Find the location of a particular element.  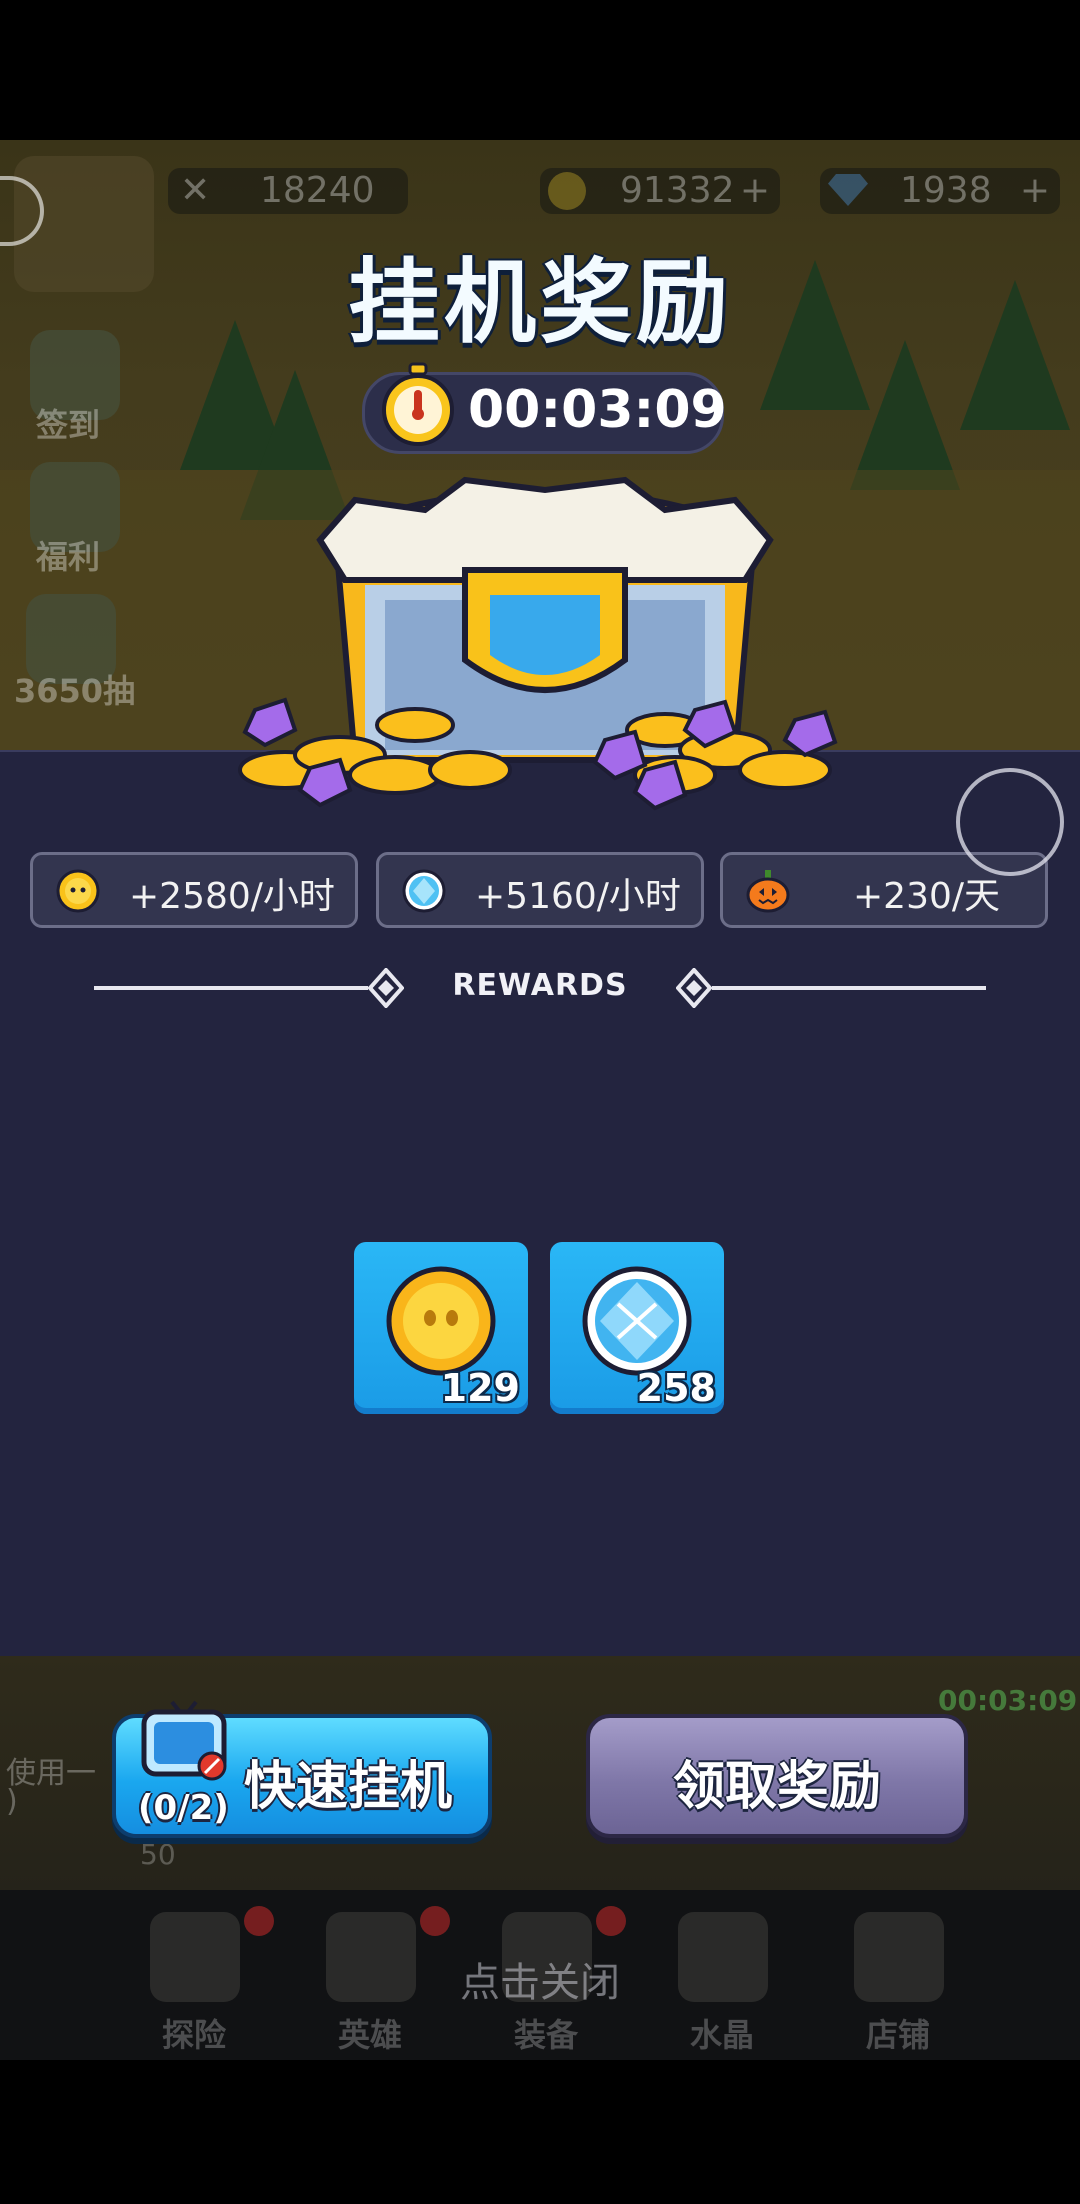

gold-value: 91332 is located at coordinates (677, 190).